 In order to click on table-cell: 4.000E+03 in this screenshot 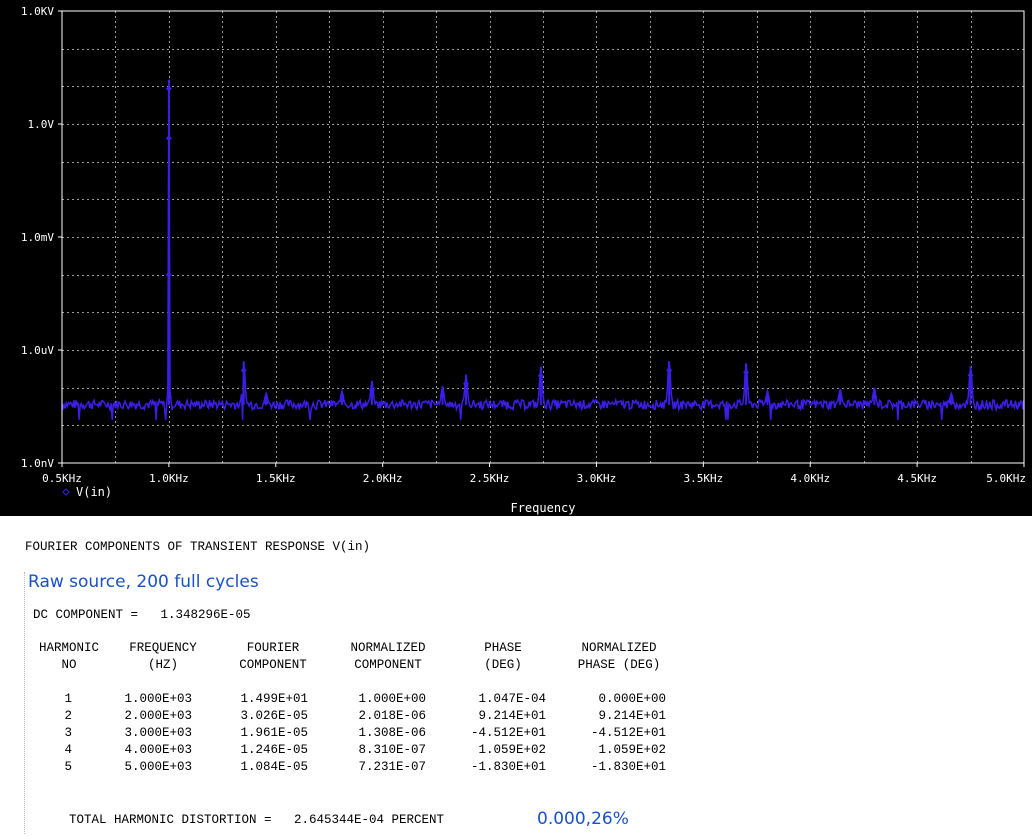, I will do `click(158, 749)`.